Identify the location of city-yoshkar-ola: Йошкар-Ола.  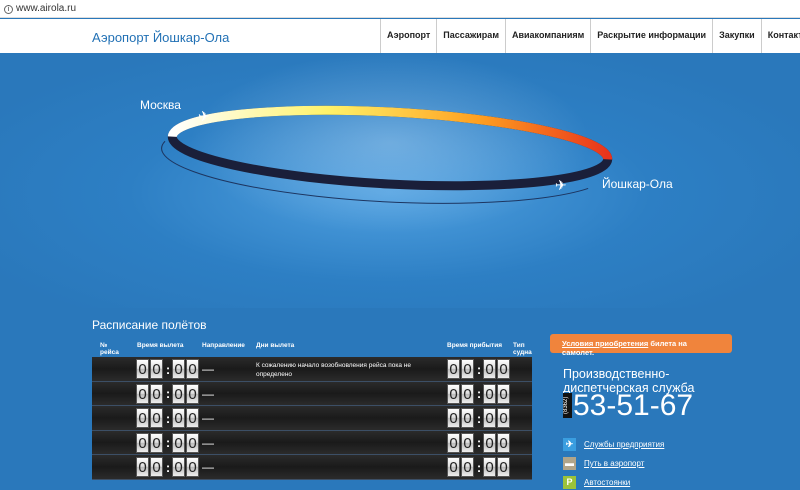
(637, 184).